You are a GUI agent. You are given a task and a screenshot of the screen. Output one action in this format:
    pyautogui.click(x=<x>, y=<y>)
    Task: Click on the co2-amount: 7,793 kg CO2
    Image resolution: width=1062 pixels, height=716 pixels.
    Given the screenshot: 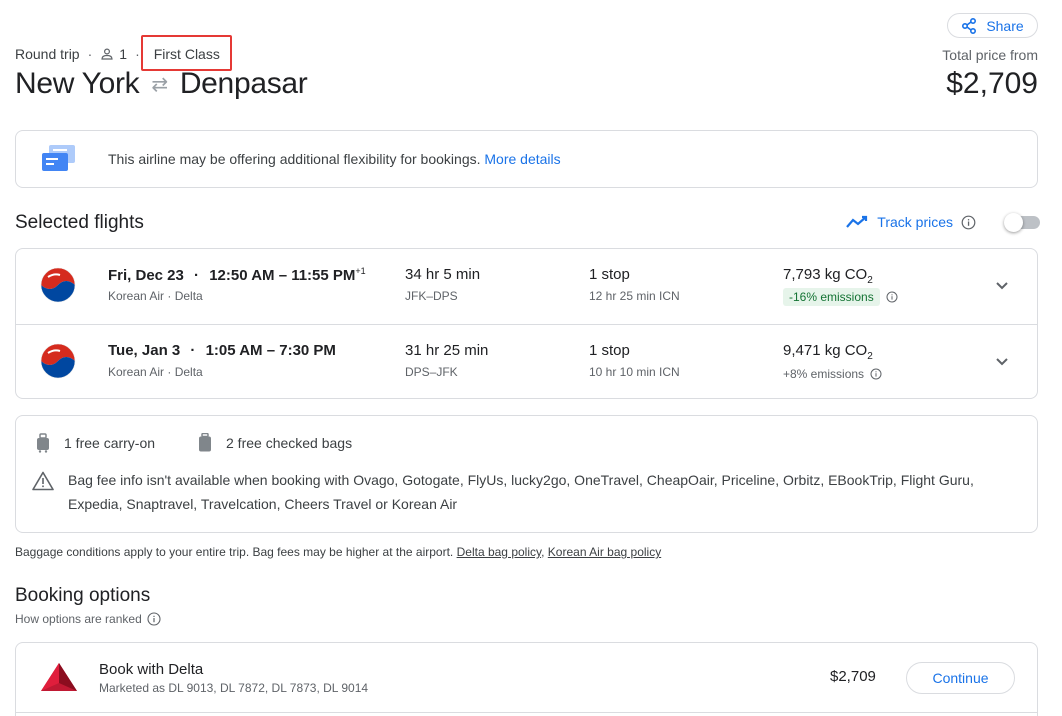 What is the action you would take?
    pyautogui.click(x=828, y=276)
    